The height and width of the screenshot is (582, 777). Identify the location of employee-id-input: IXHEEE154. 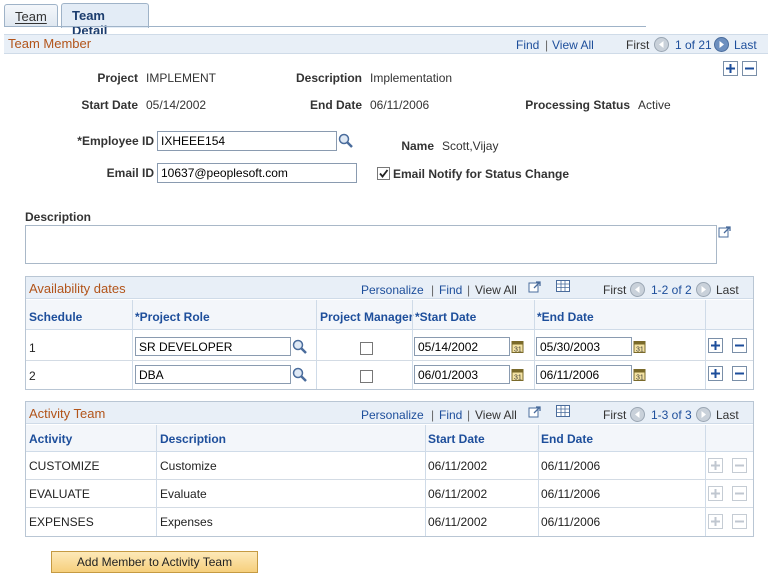
(247, 141).